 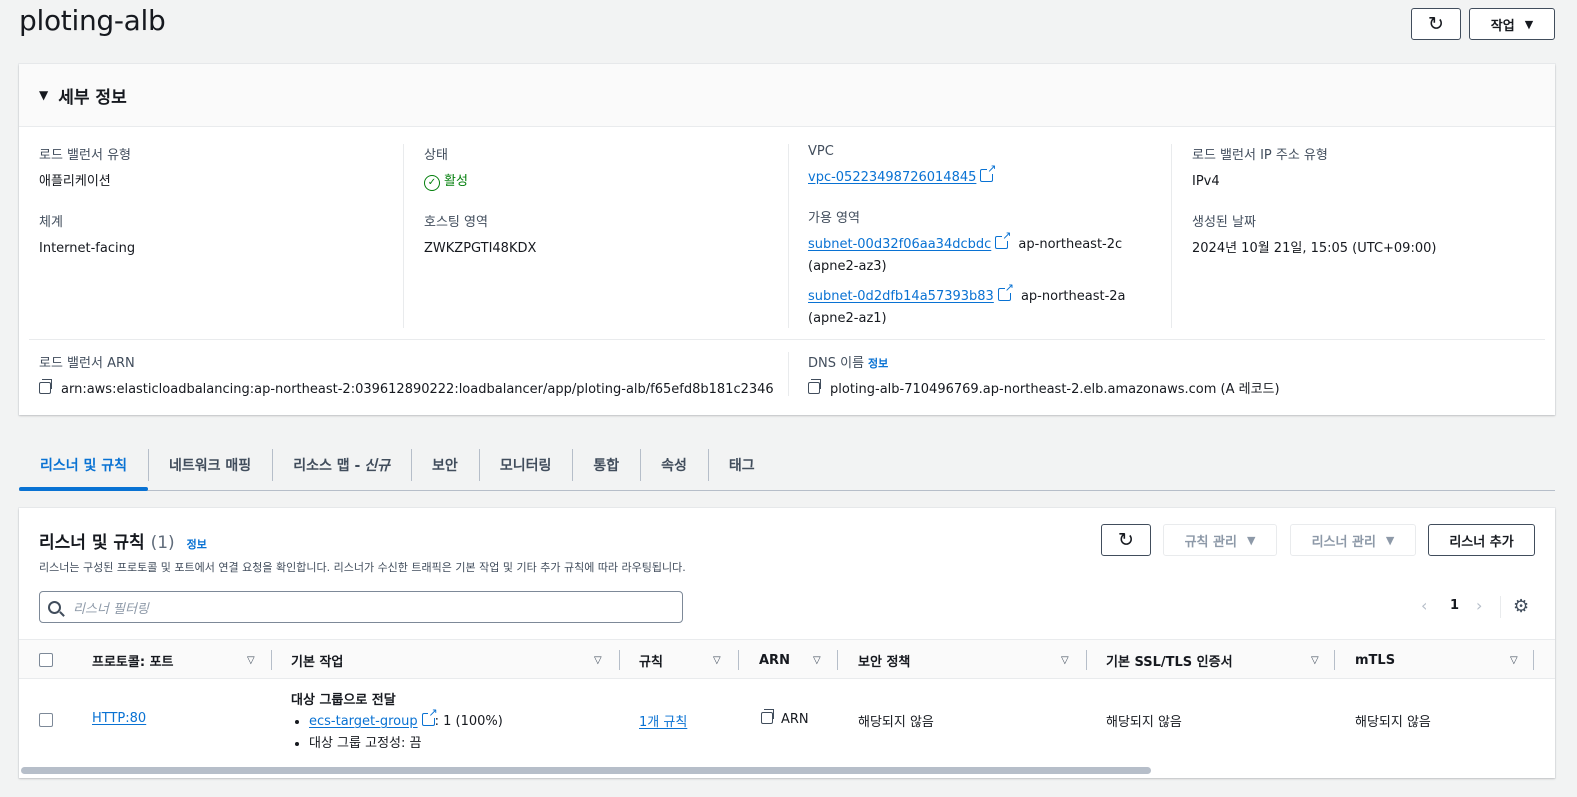 I want to click on new-badge: 신규, so click(x=377, y=466).